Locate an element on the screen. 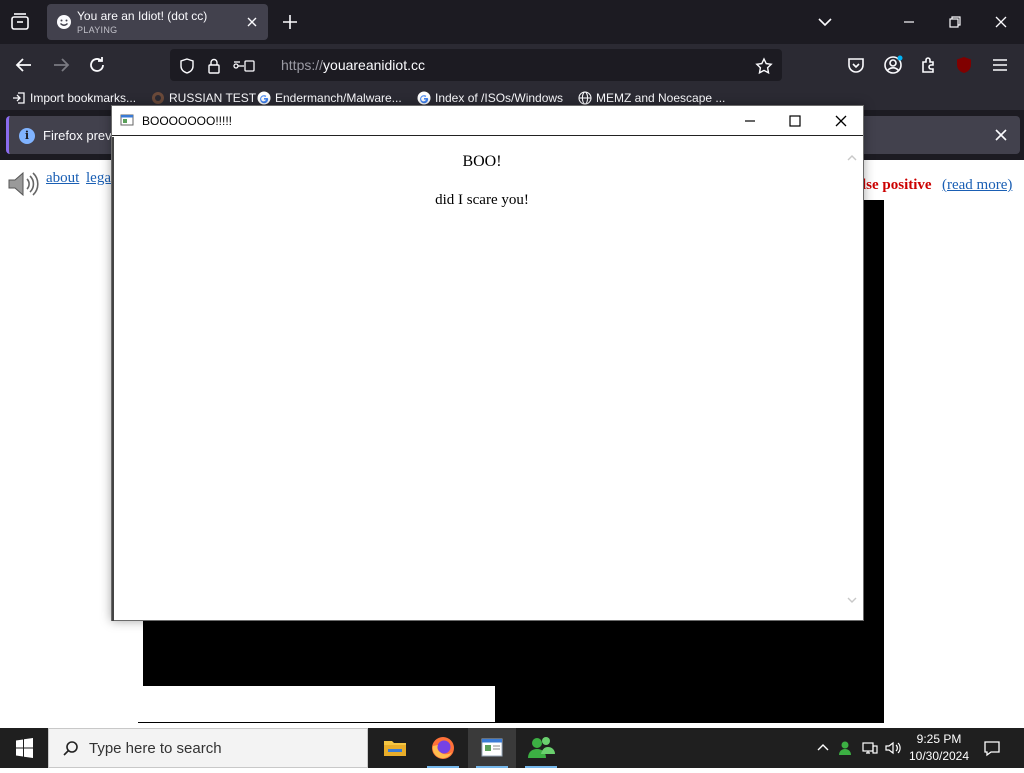 The height and width of the screenshot is (773, 1024). info-icon: i is located at coordinates (27, 136).